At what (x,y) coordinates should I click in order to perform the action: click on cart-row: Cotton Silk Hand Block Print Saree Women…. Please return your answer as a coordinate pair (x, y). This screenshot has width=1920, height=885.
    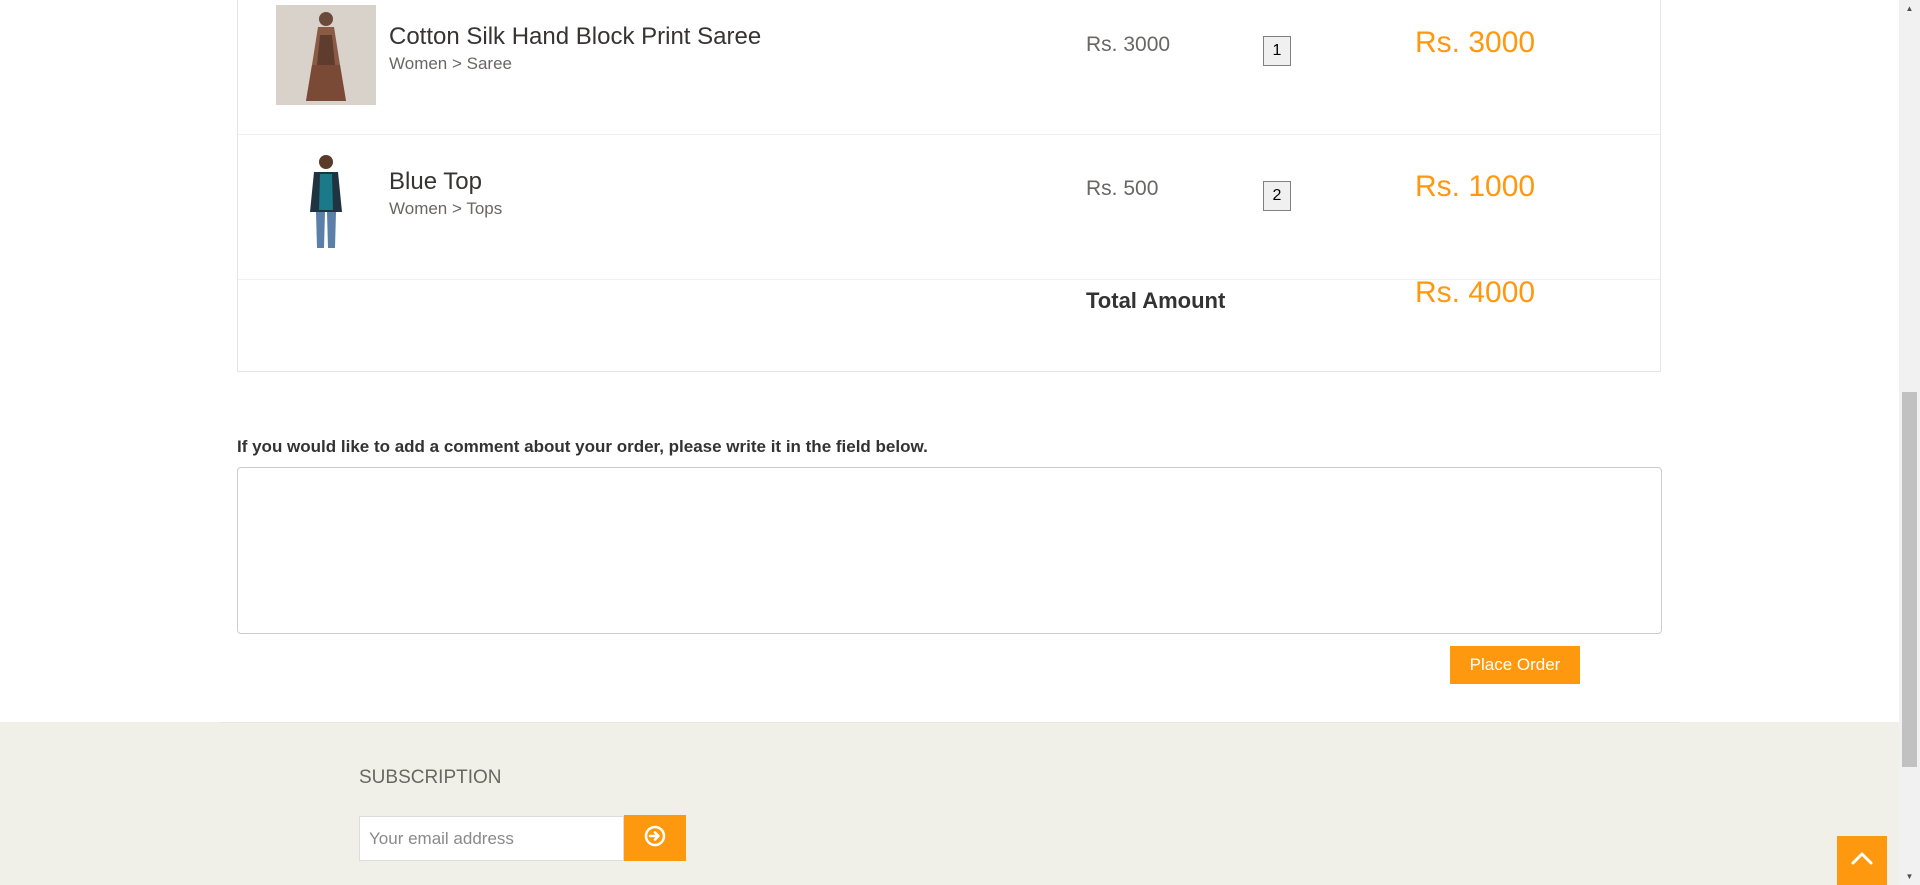
    Looking at the image, I should click on (949, 67).